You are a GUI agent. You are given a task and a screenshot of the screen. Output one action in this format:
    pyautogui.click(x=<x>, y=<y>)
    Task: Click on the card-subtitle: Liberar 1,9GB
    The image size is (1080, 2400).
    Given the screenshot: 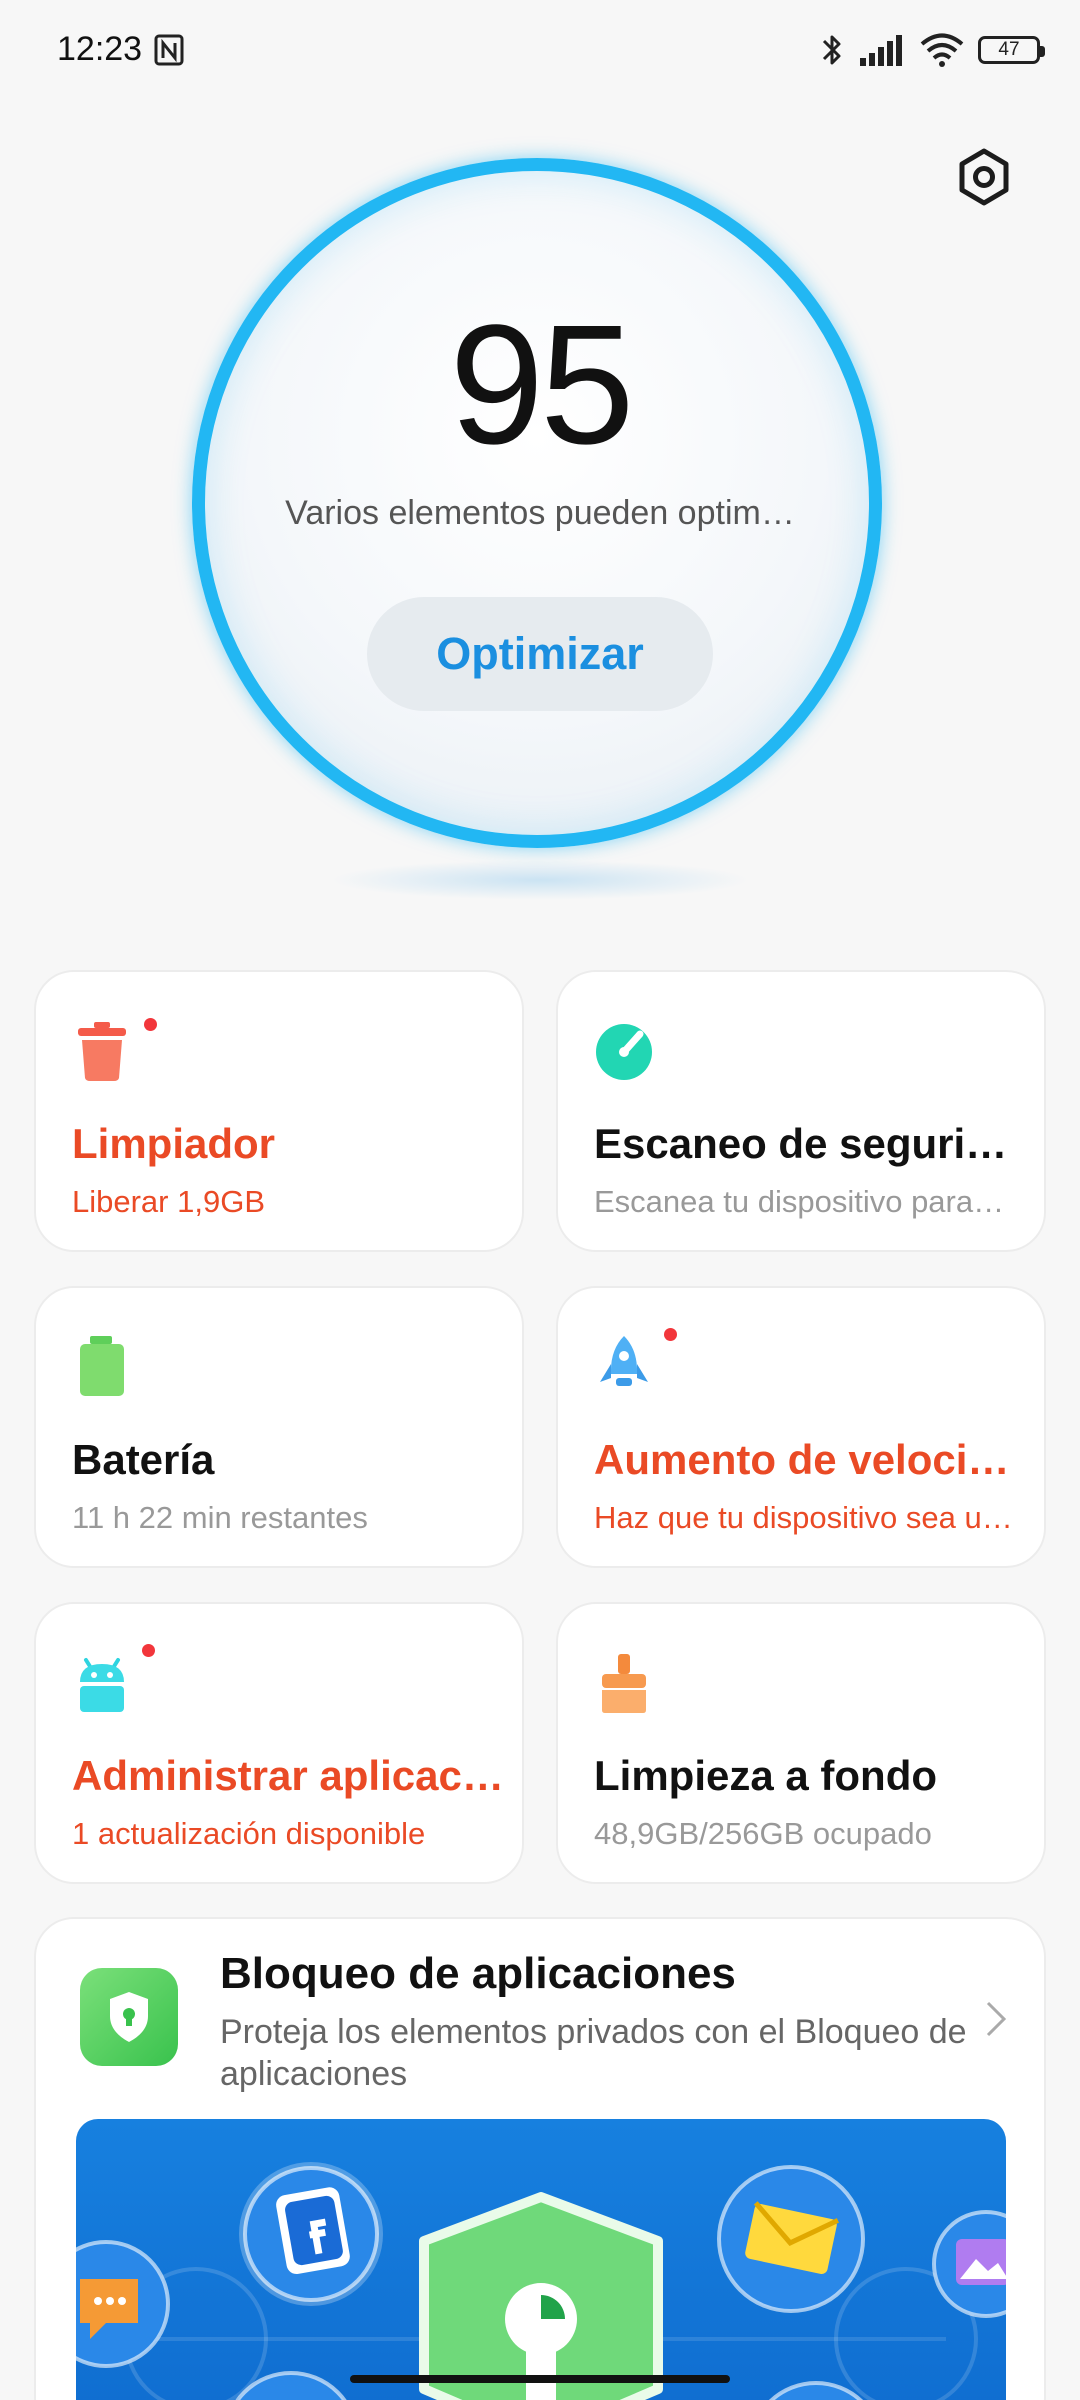 What is the action you would take?
    pyautogui.click(x=168, y=1201)
    